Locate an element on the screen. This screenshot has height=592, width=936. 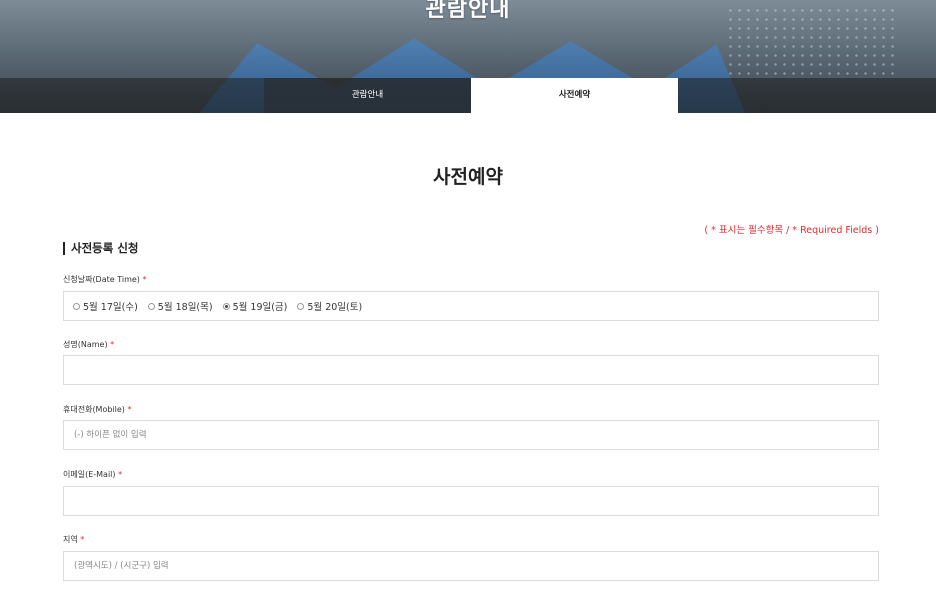
date-radio-option: 5월 17일(수) is located at coordinates (105, 306).